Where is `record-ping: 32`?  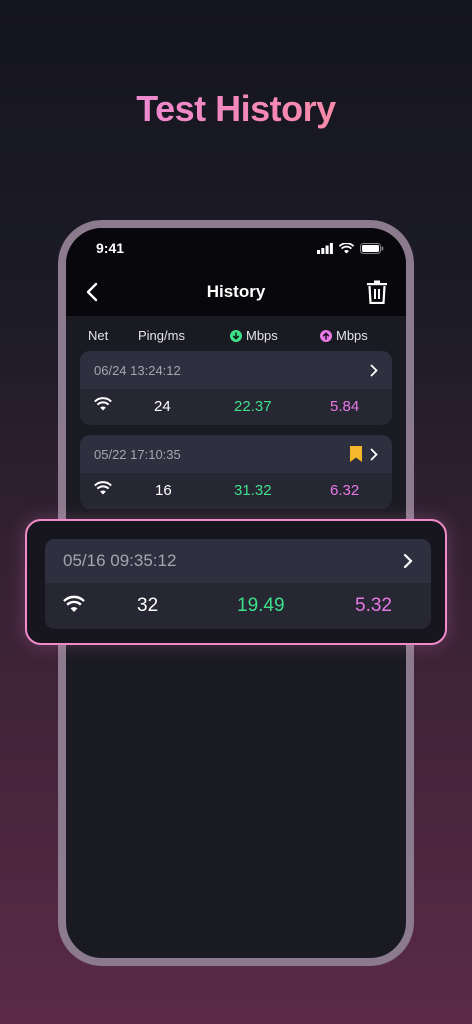
record-ping: 32 is located at coordinates (148, 605).